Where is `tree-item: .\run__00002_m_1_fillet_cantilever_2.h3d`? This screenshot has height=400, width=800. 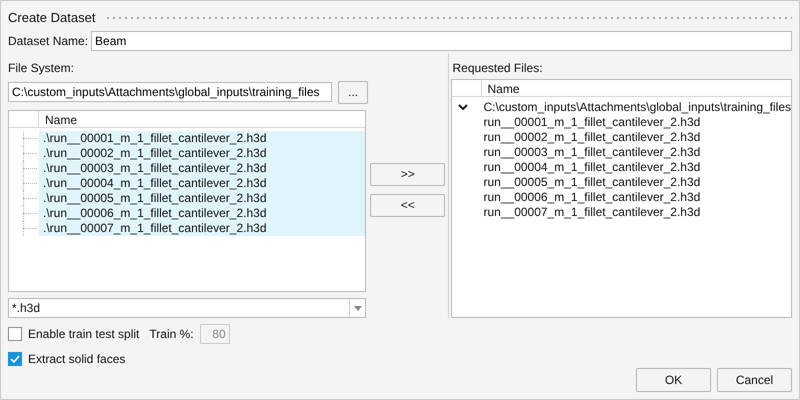
tree-item: .\run__00002_m_1_fillet_cantilever_2.h3d is located at coordinates (202, 153).